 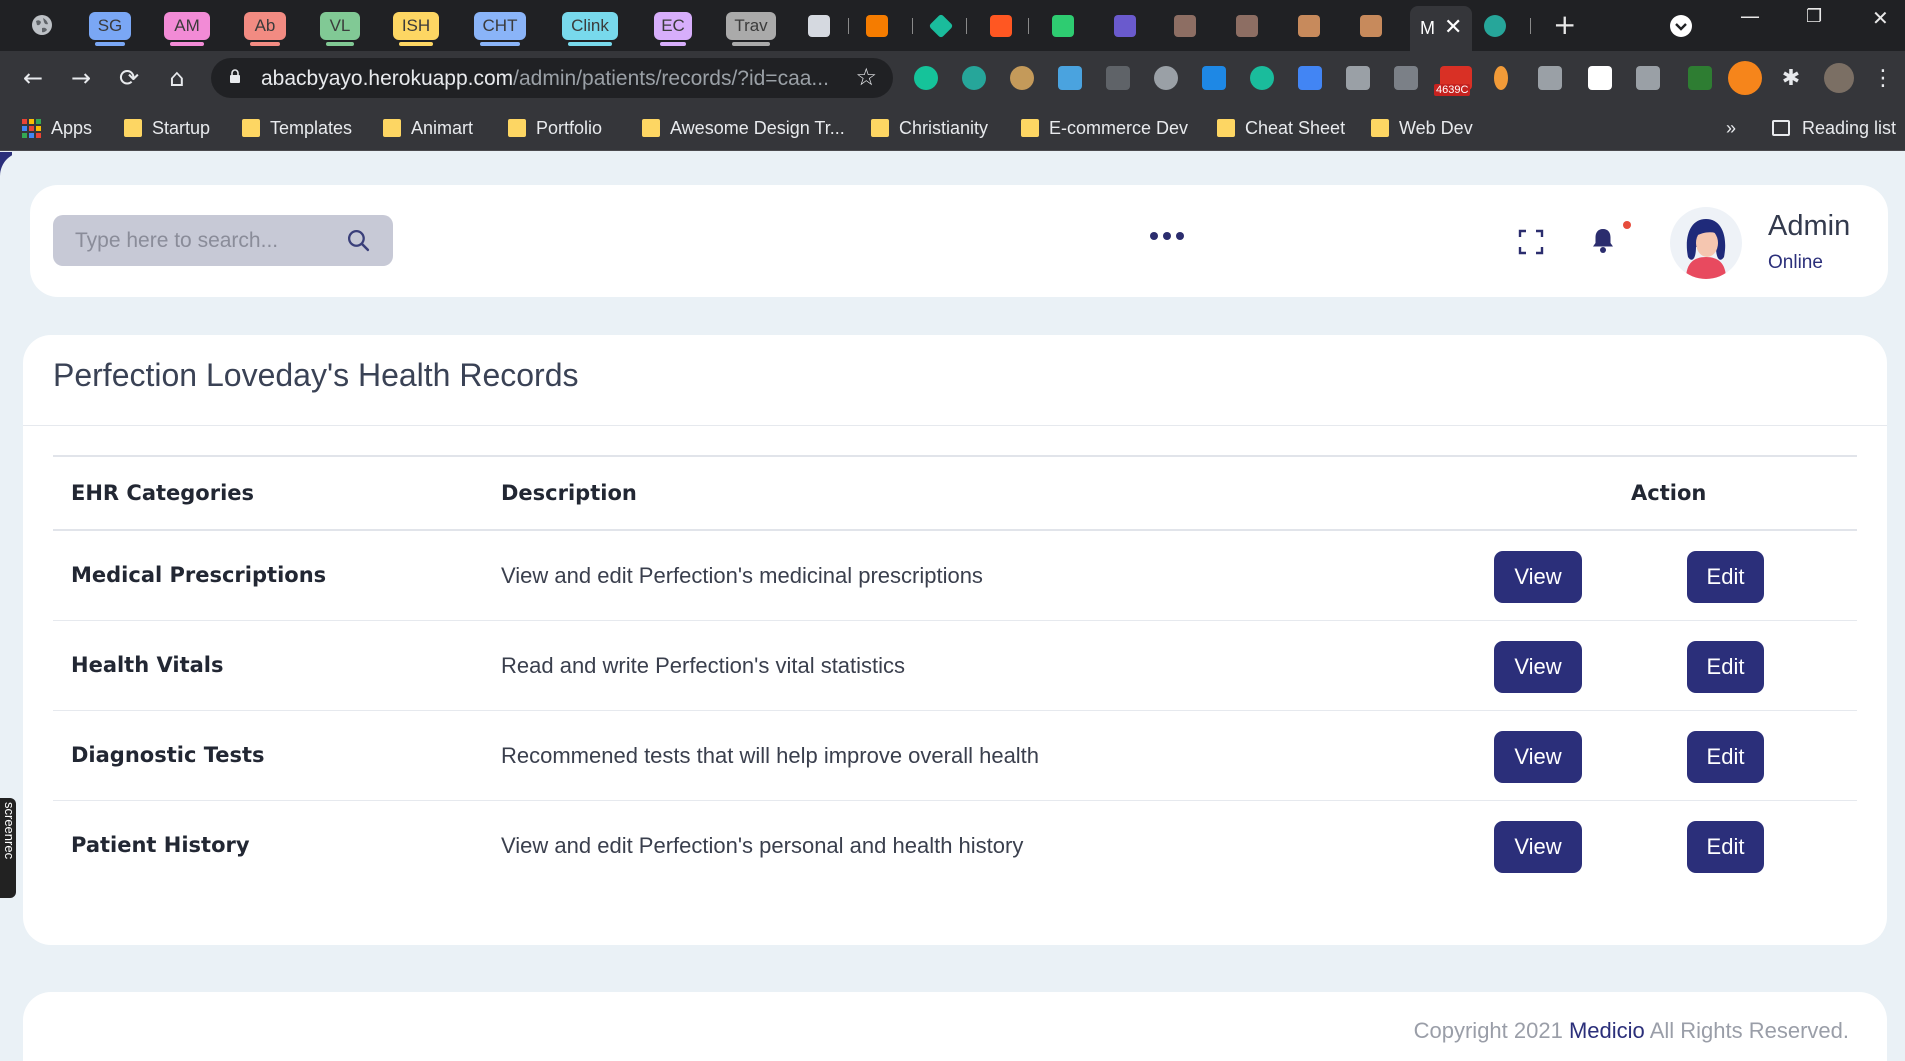 I want to click on active-tab: M ✕, so click(x=1441, y=28).